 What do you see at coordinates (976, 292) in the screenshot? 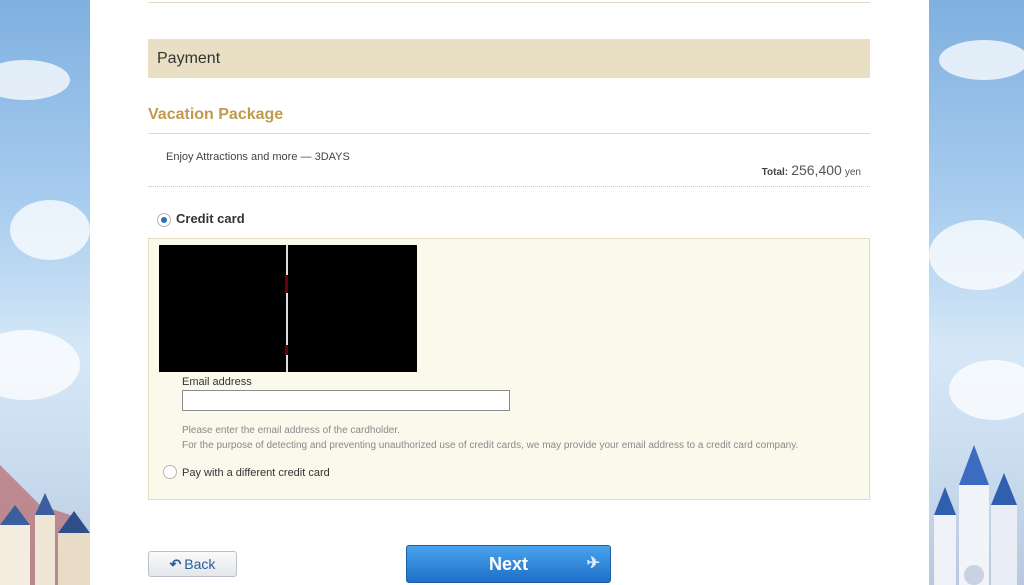
I see `right-sky-background` at bounding box center [976, 292].